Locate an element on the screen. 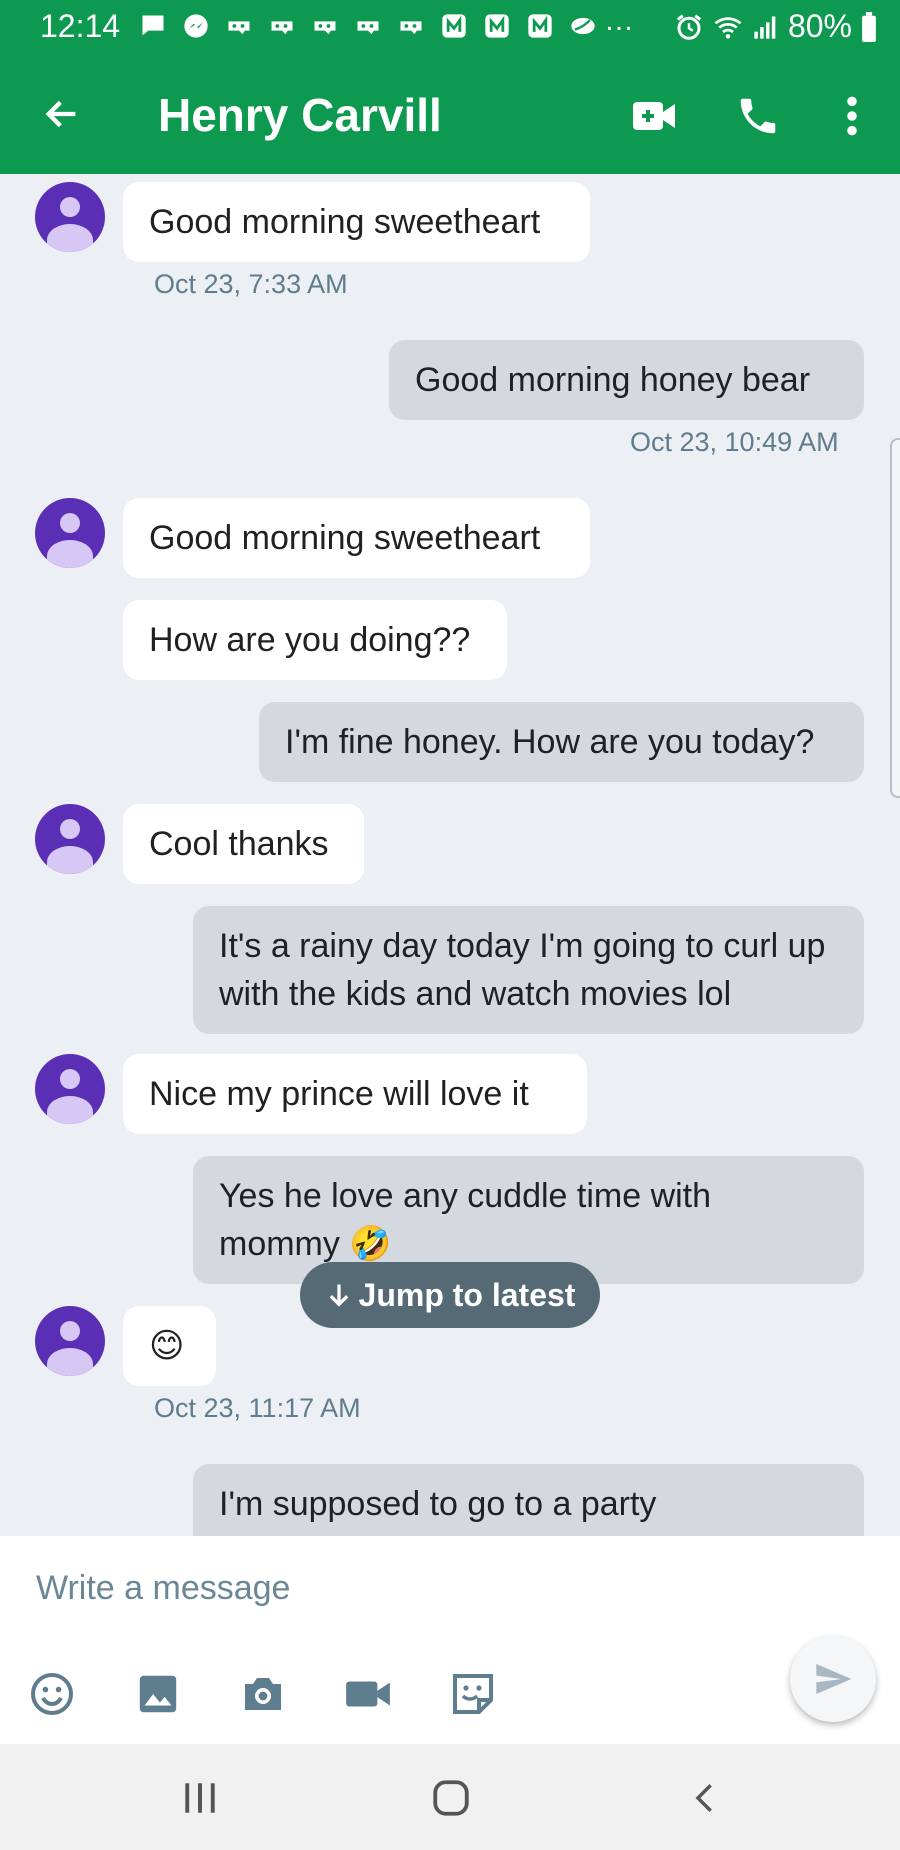 The height and width of the screenshot is (1850, 900). back-button is located at coordinates (62, 114).